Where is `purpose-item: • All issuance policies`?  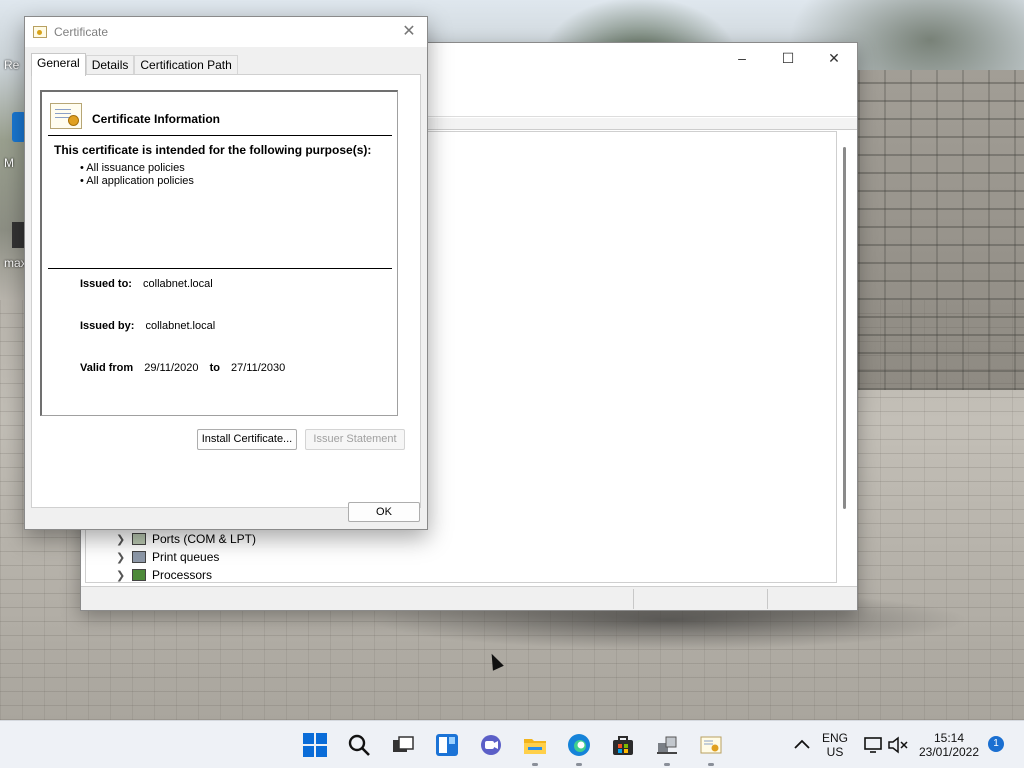 purpose-item: • All issuance policies is located at coordinates (132, 168).